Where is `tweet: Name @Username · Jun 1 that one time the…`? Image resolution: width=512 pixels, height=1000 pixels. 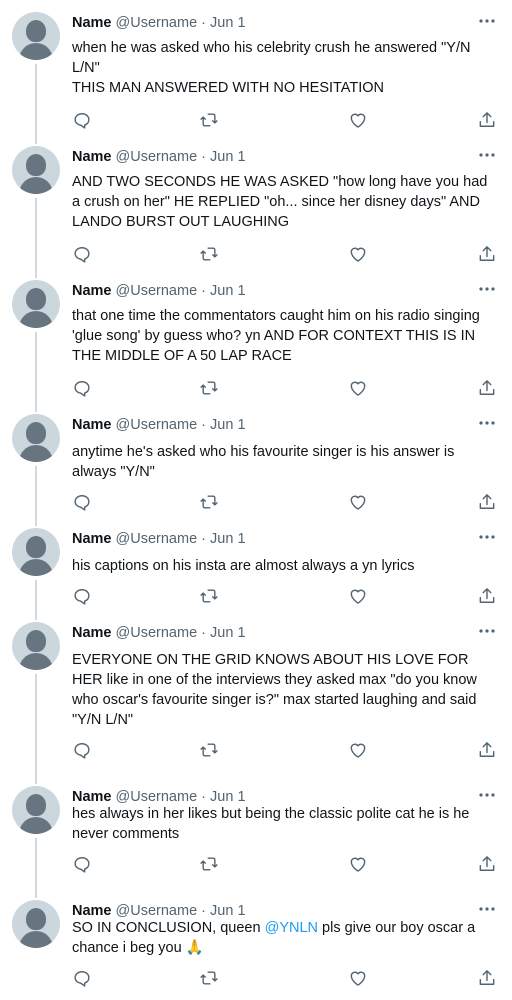
tweet: Name @Username · Jun 1 that one time the… is located at coordinates (256, 340).